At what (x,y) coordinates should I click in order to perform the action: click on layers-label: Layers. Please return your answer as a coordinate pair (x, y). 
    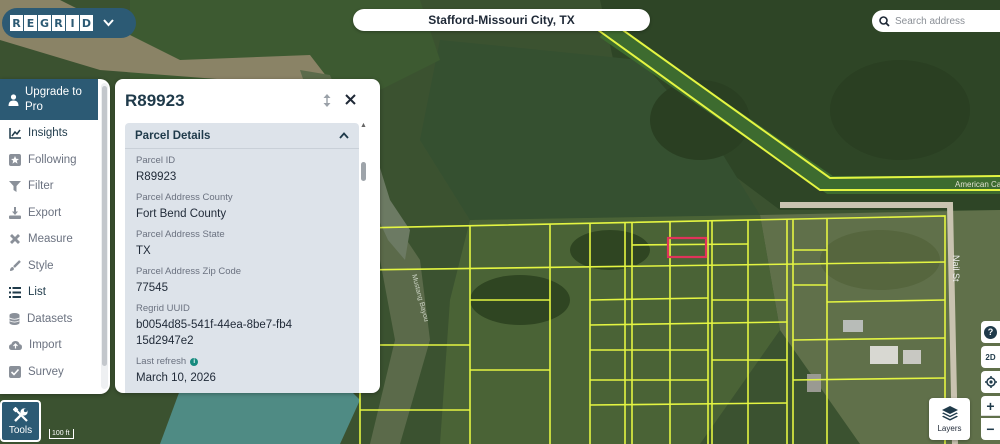
    Looking at the image, I should click on (949, 428).